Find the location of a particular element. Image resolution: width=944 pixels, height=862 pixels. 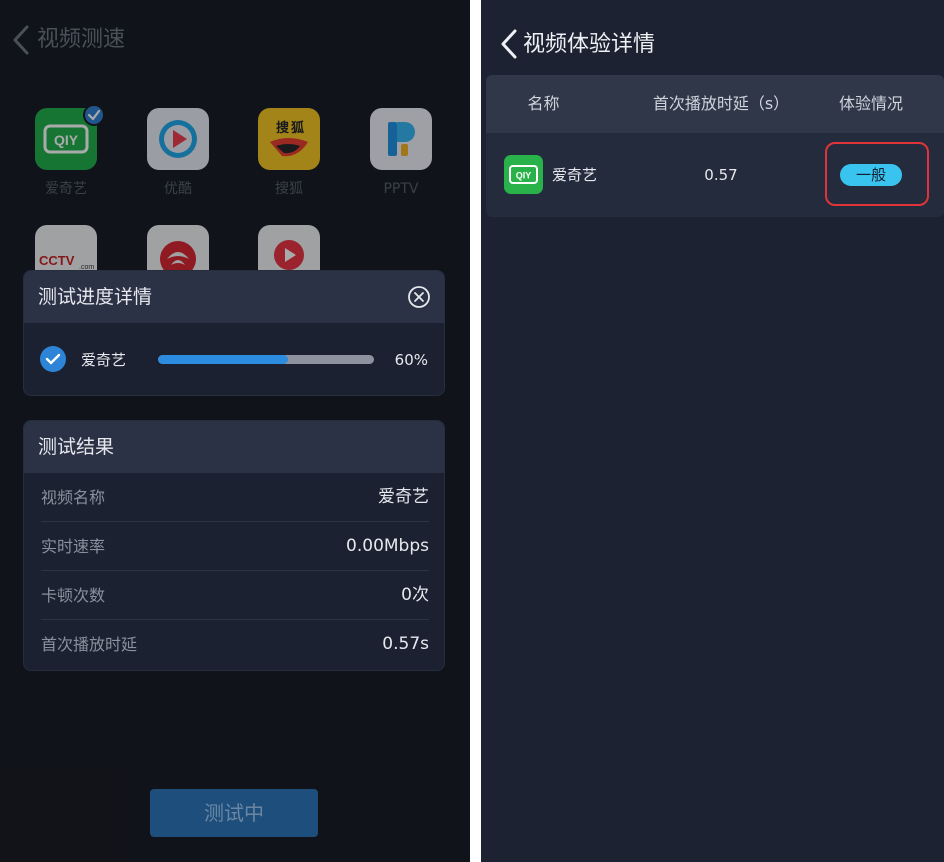

result-row-stall-count: 卡顿次数 0次 is located at coordinates (235, 595).